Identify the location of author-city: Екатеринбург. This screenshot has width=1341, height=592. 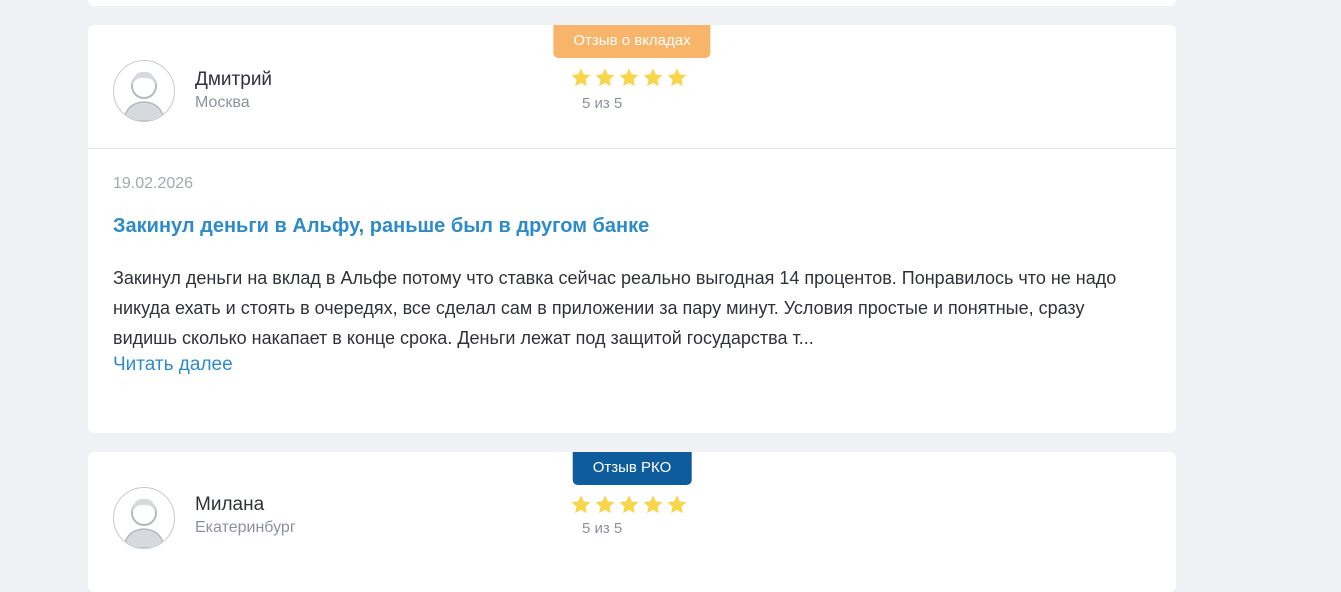
(245, 527).